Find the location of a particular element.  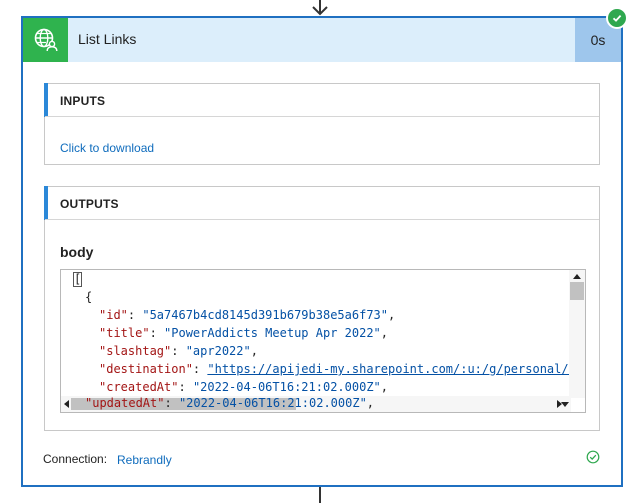

code-line: [ is located at coordinates (78, 279).